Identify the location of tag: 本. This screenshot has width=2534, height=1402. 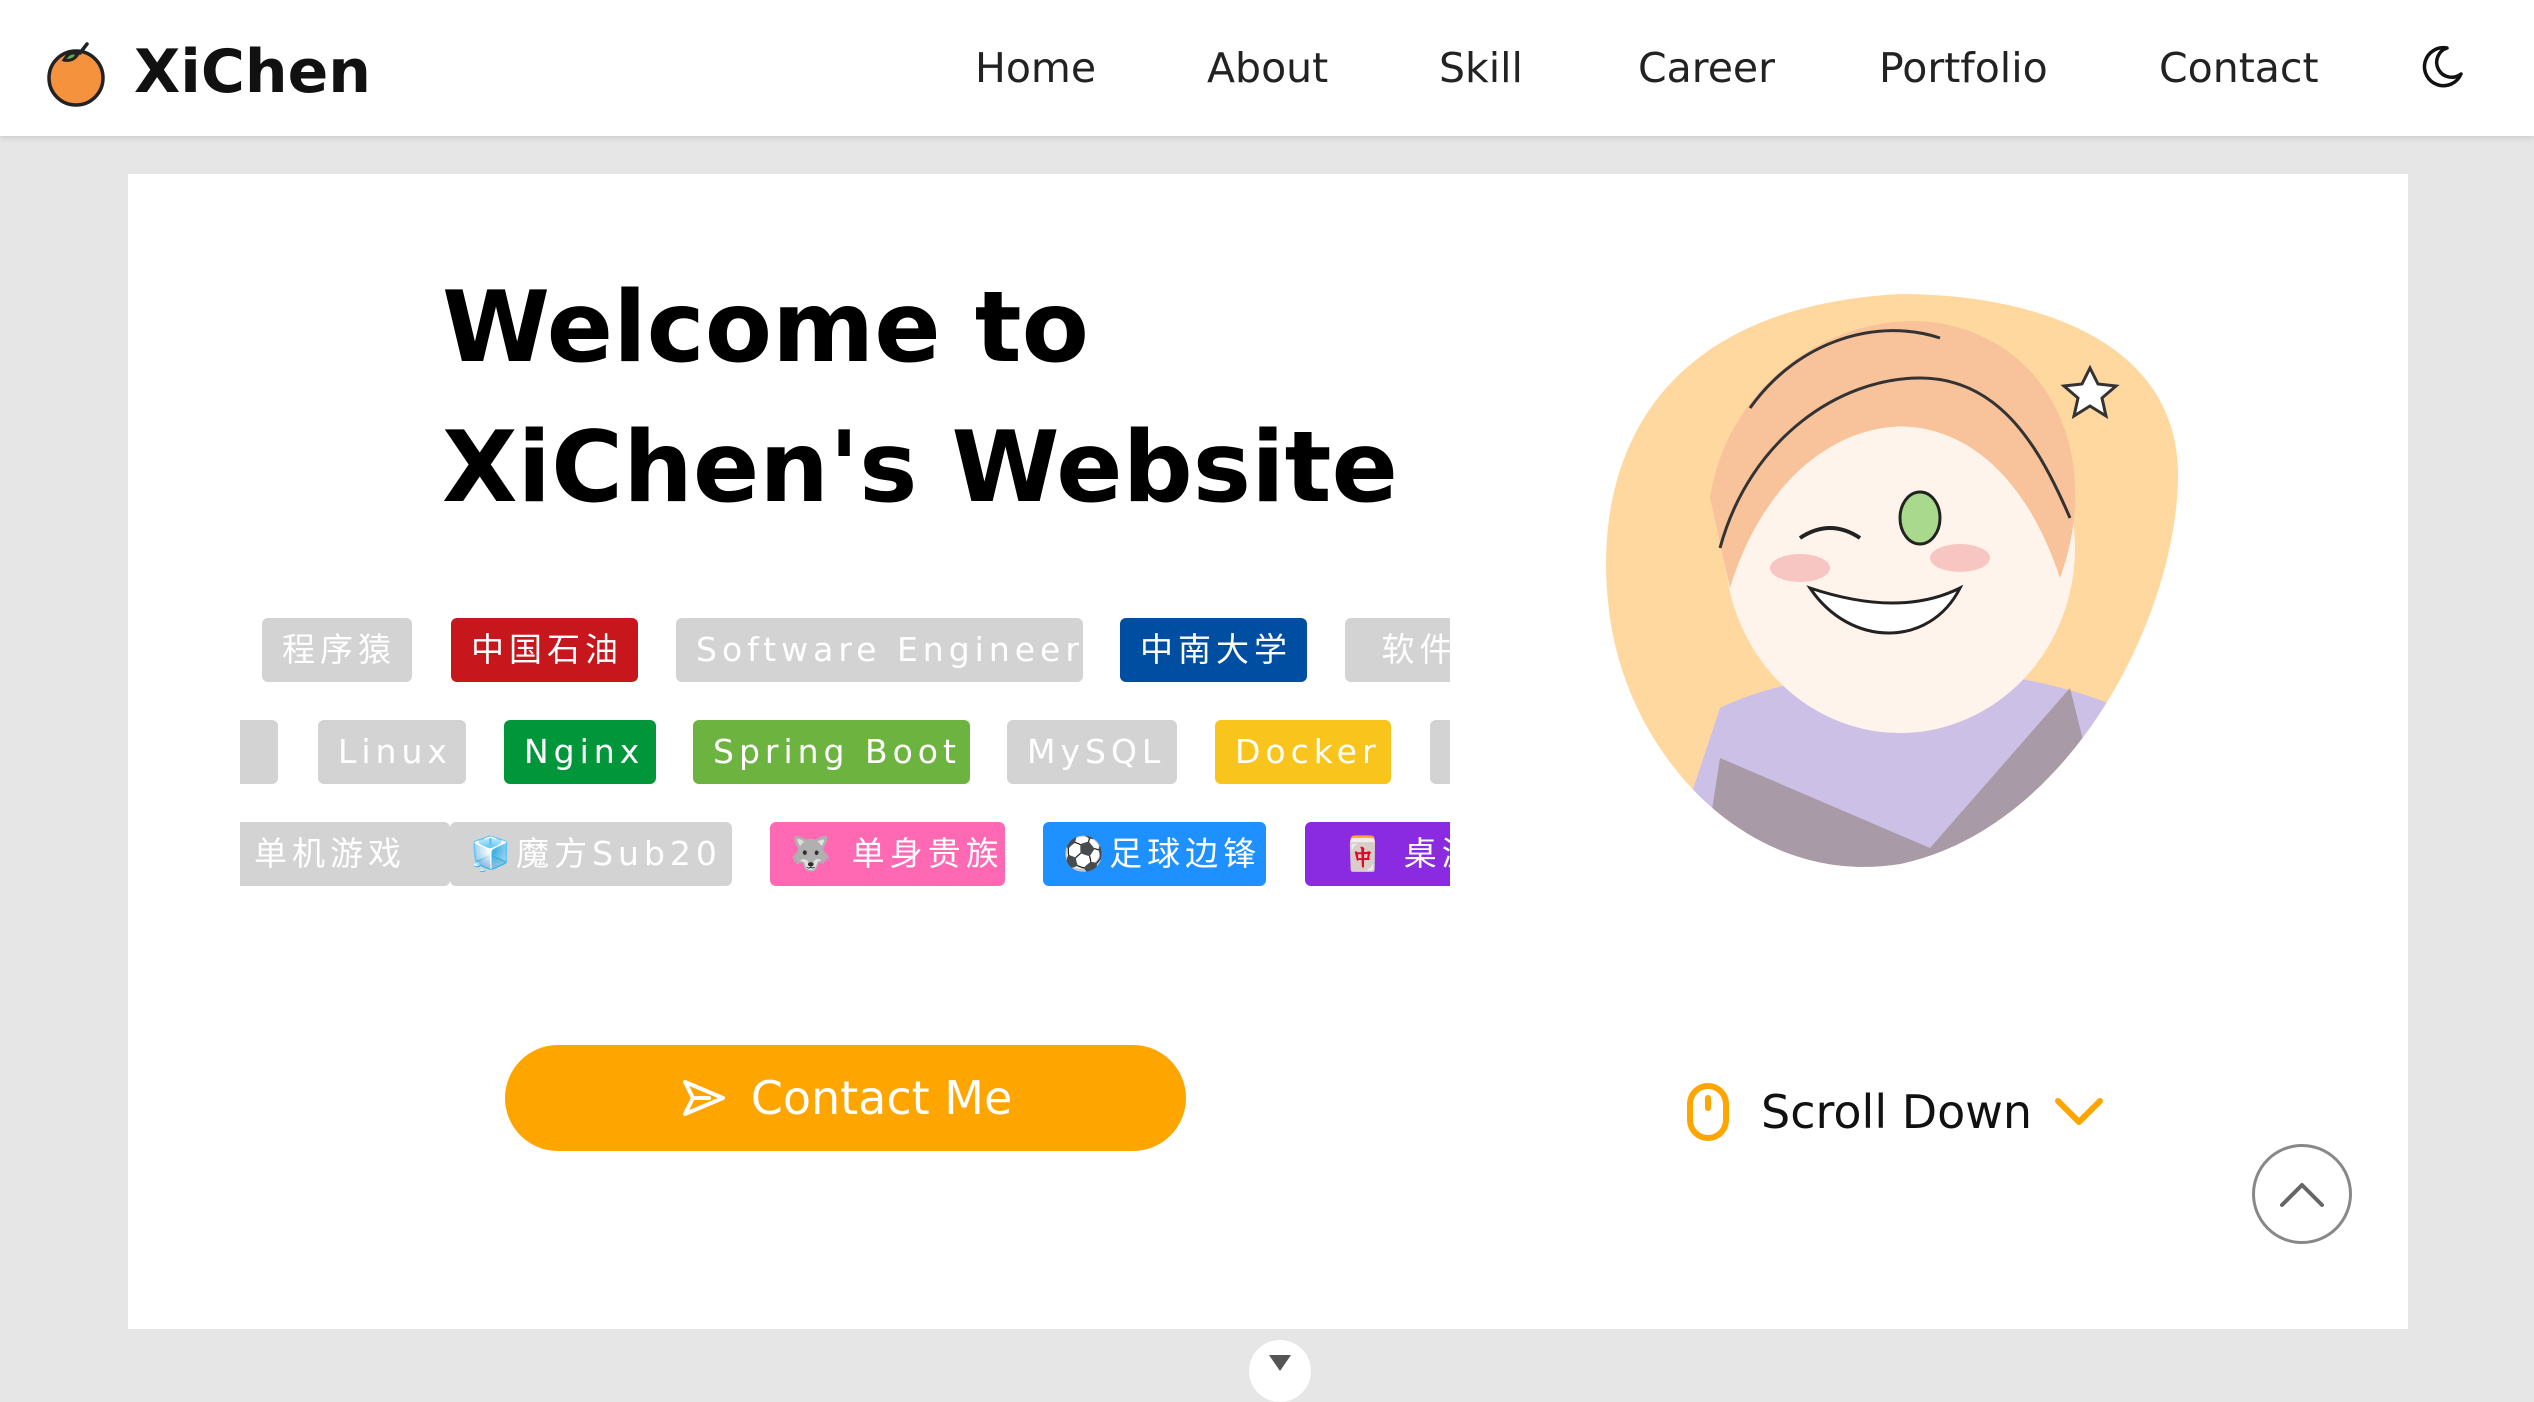
(259, 752).